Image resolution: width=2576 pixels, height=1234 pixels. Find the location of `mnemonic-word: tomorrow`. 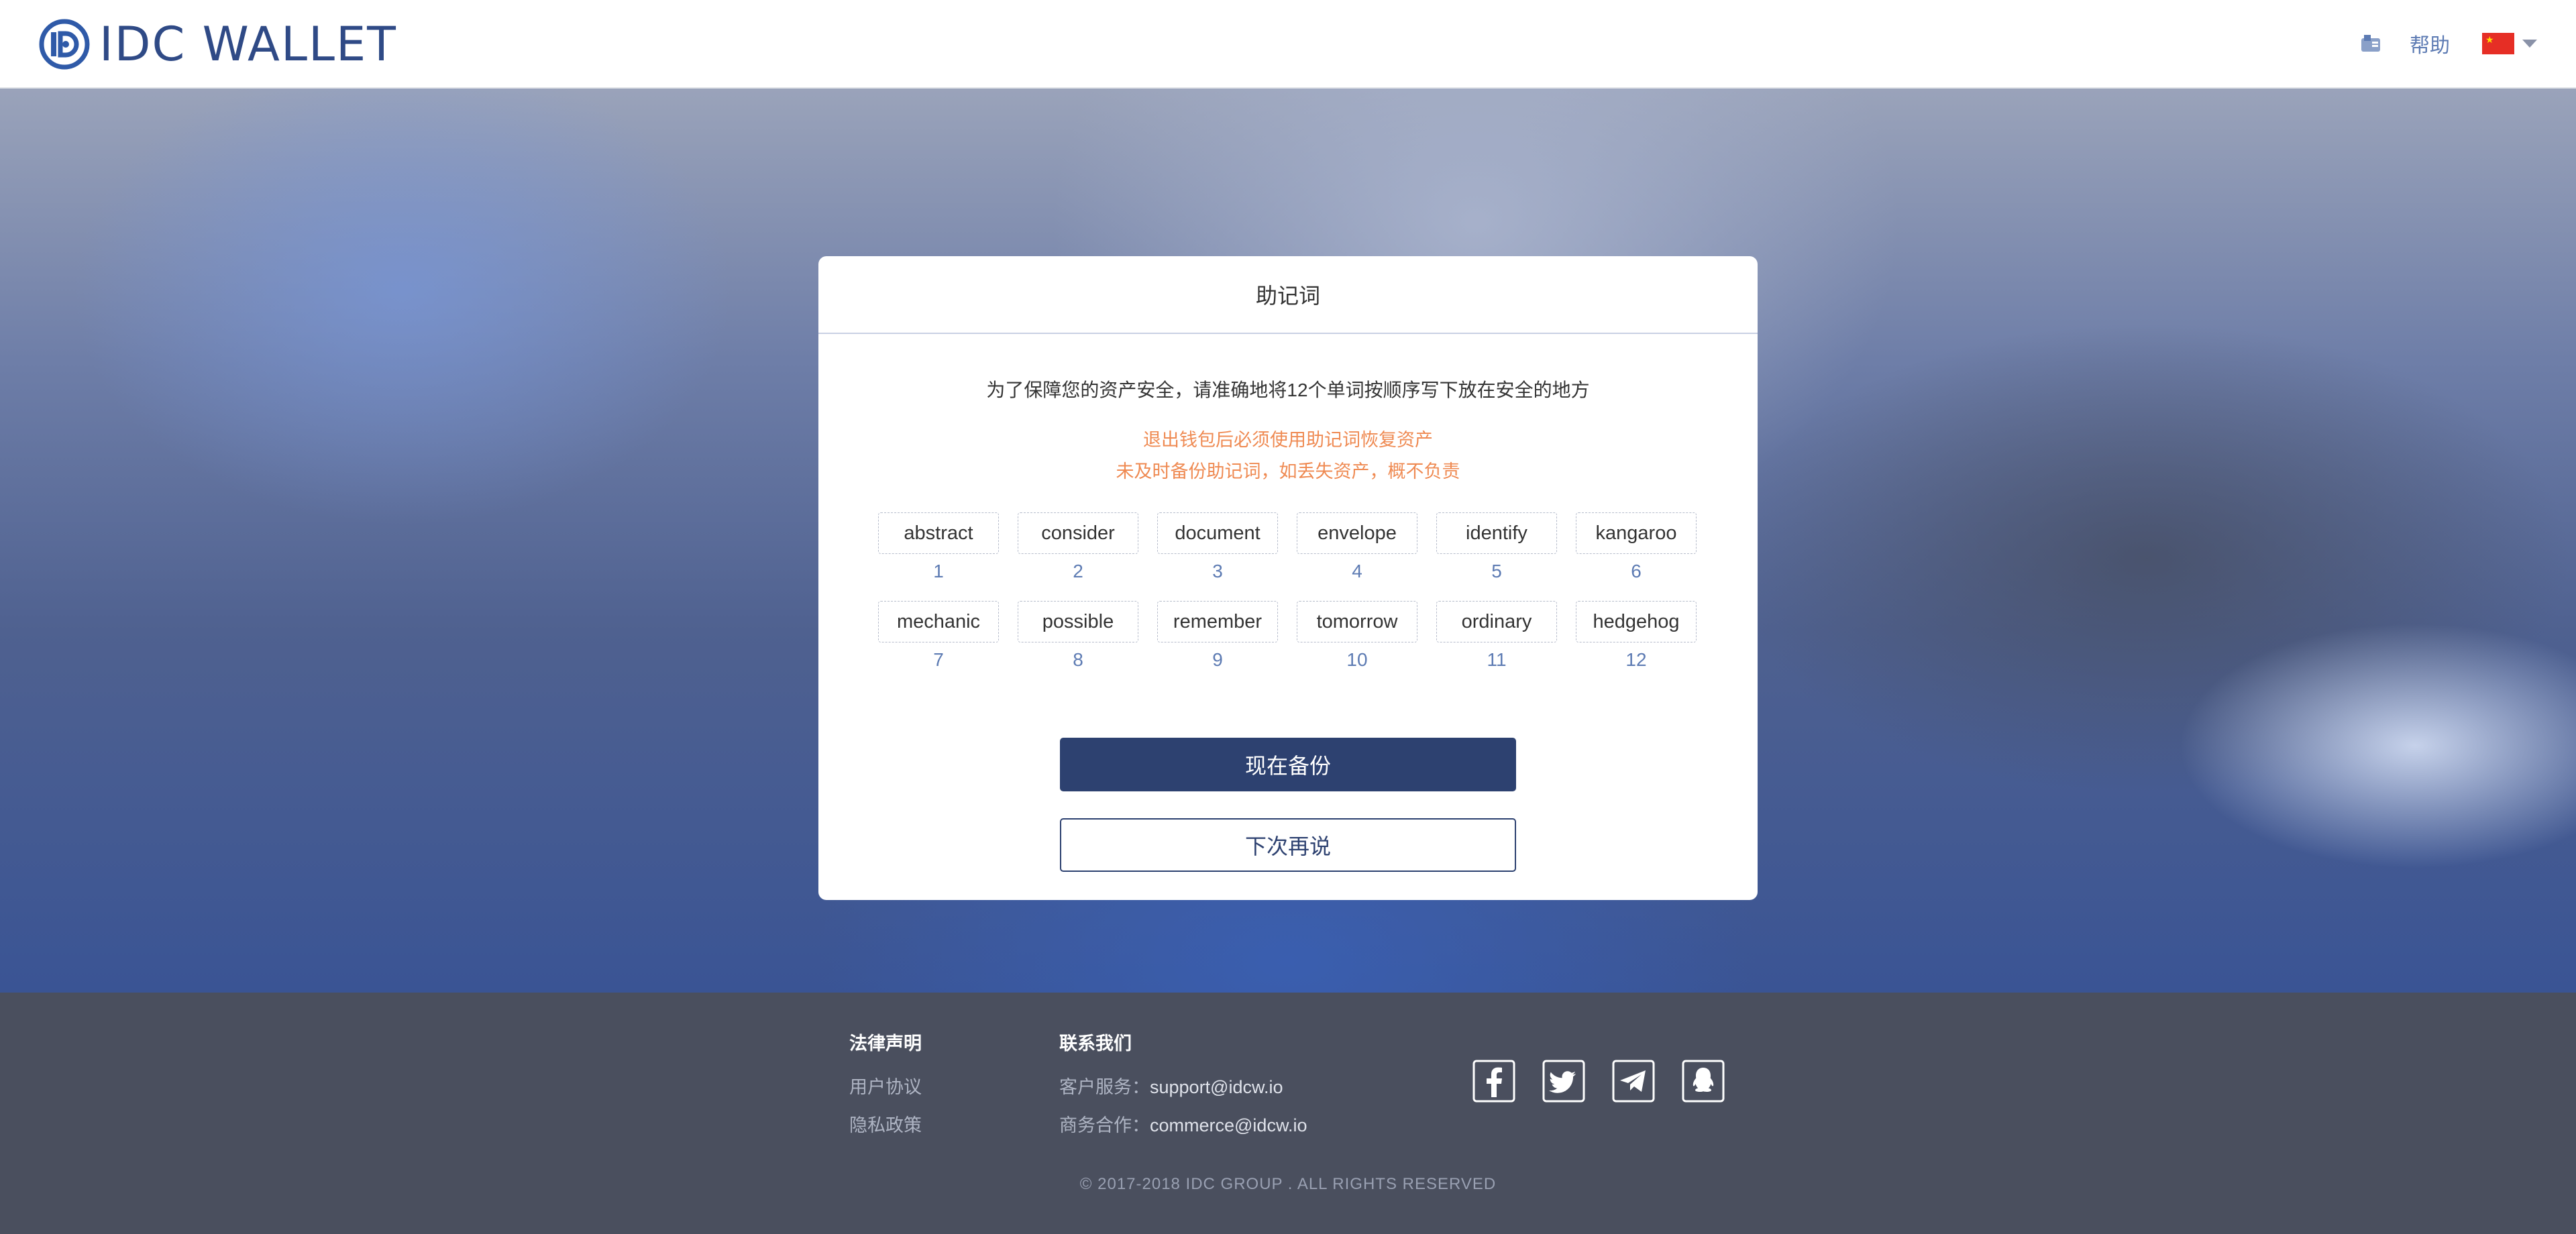

mnemonic-word: tomorrow is located at coordinates (1357, 621).